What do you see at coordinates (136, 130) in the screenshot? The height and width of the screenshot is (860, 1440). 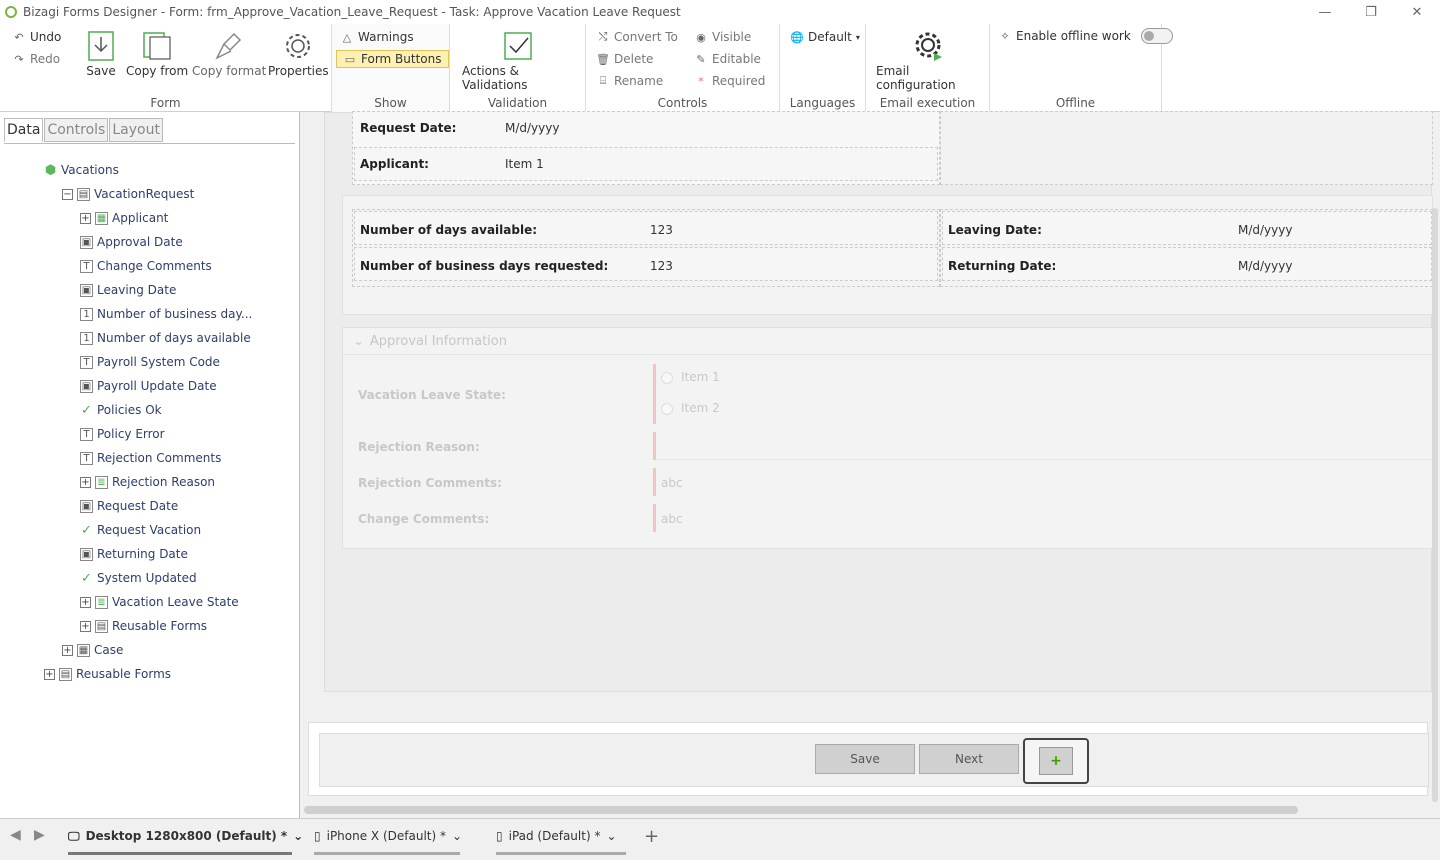 I see `tab-layout: Layout` at bounding box center [136, 130].